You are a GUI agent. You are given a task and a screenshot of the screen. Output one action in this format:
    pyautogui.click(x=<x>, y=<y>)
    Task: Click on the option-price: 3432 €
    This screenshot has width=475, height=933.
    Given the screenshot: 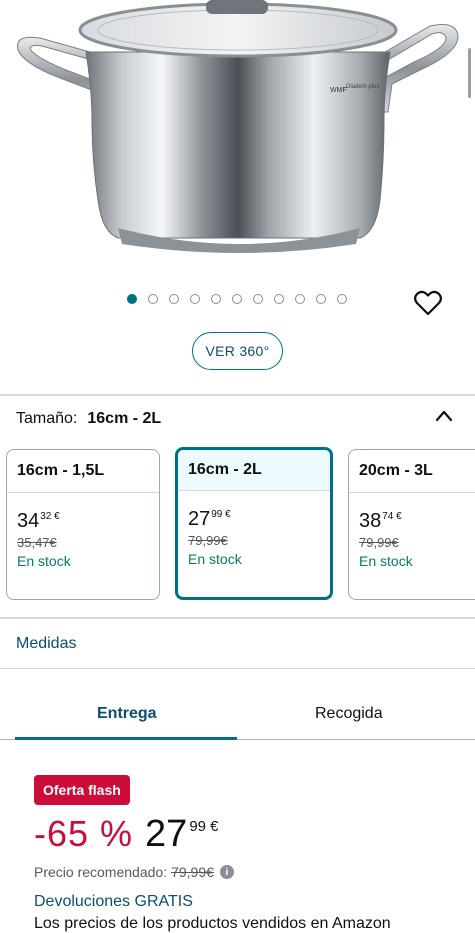 What is the action you would take?
    pyautogui.click(x=38, y=521)
    